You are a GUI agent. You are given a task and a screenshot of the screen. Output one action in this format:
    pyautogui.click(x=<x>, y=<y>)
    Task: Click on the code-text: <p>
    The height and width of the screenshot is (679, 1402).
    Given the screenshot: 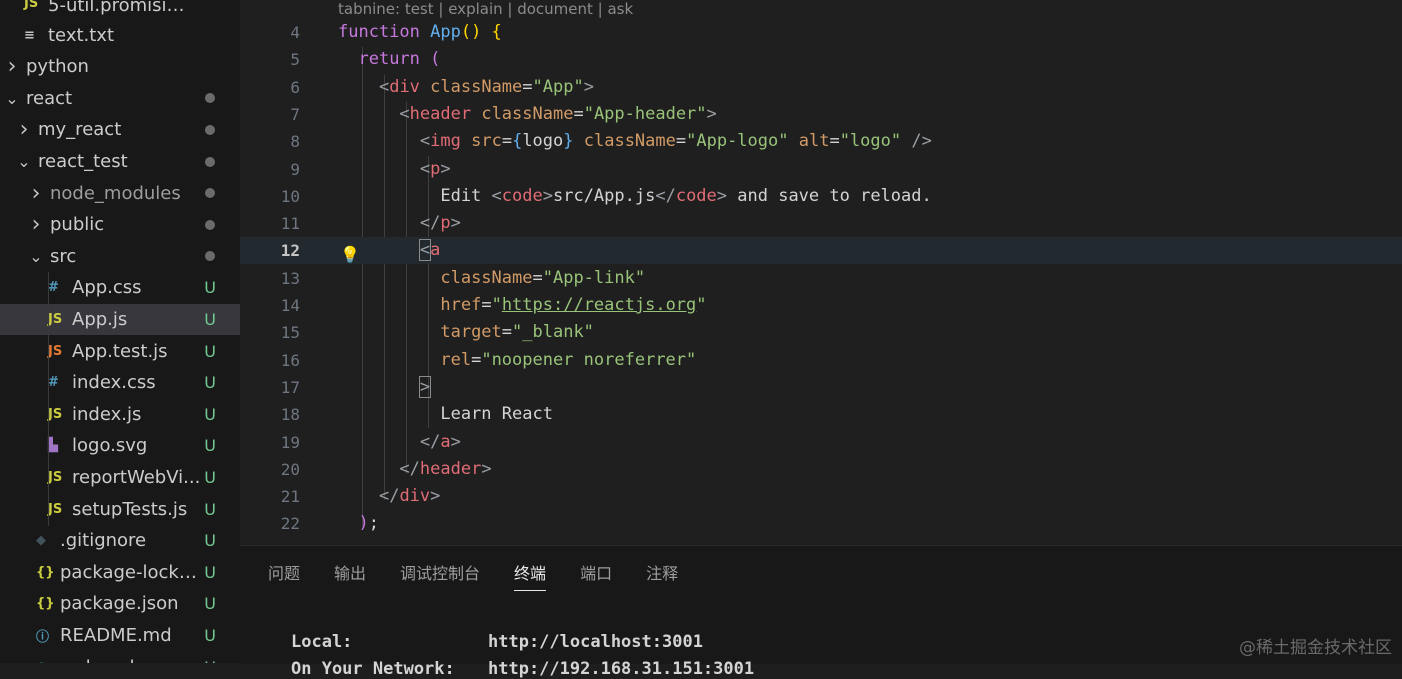 What is the action you would take?
    pyautogui.click(x=435, y=168)
    